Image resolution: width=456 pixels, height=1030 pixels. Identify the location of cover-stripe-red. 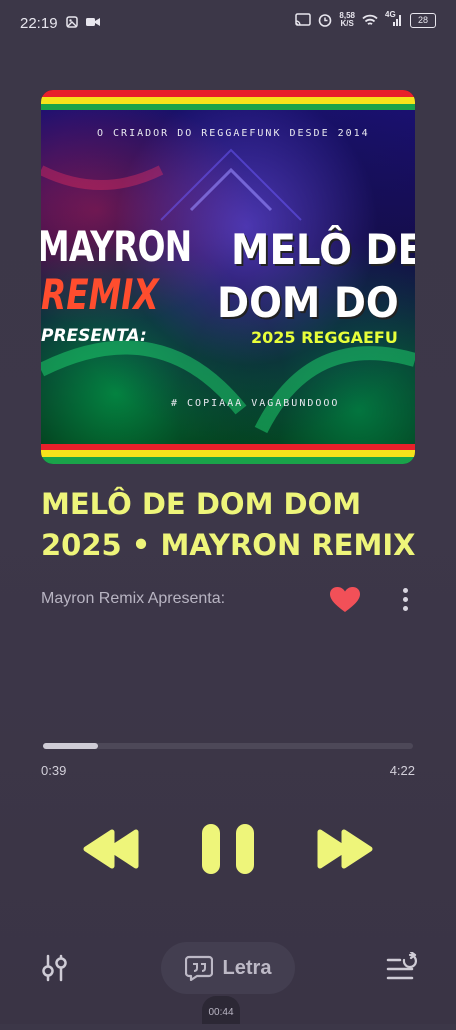
(228, 93).